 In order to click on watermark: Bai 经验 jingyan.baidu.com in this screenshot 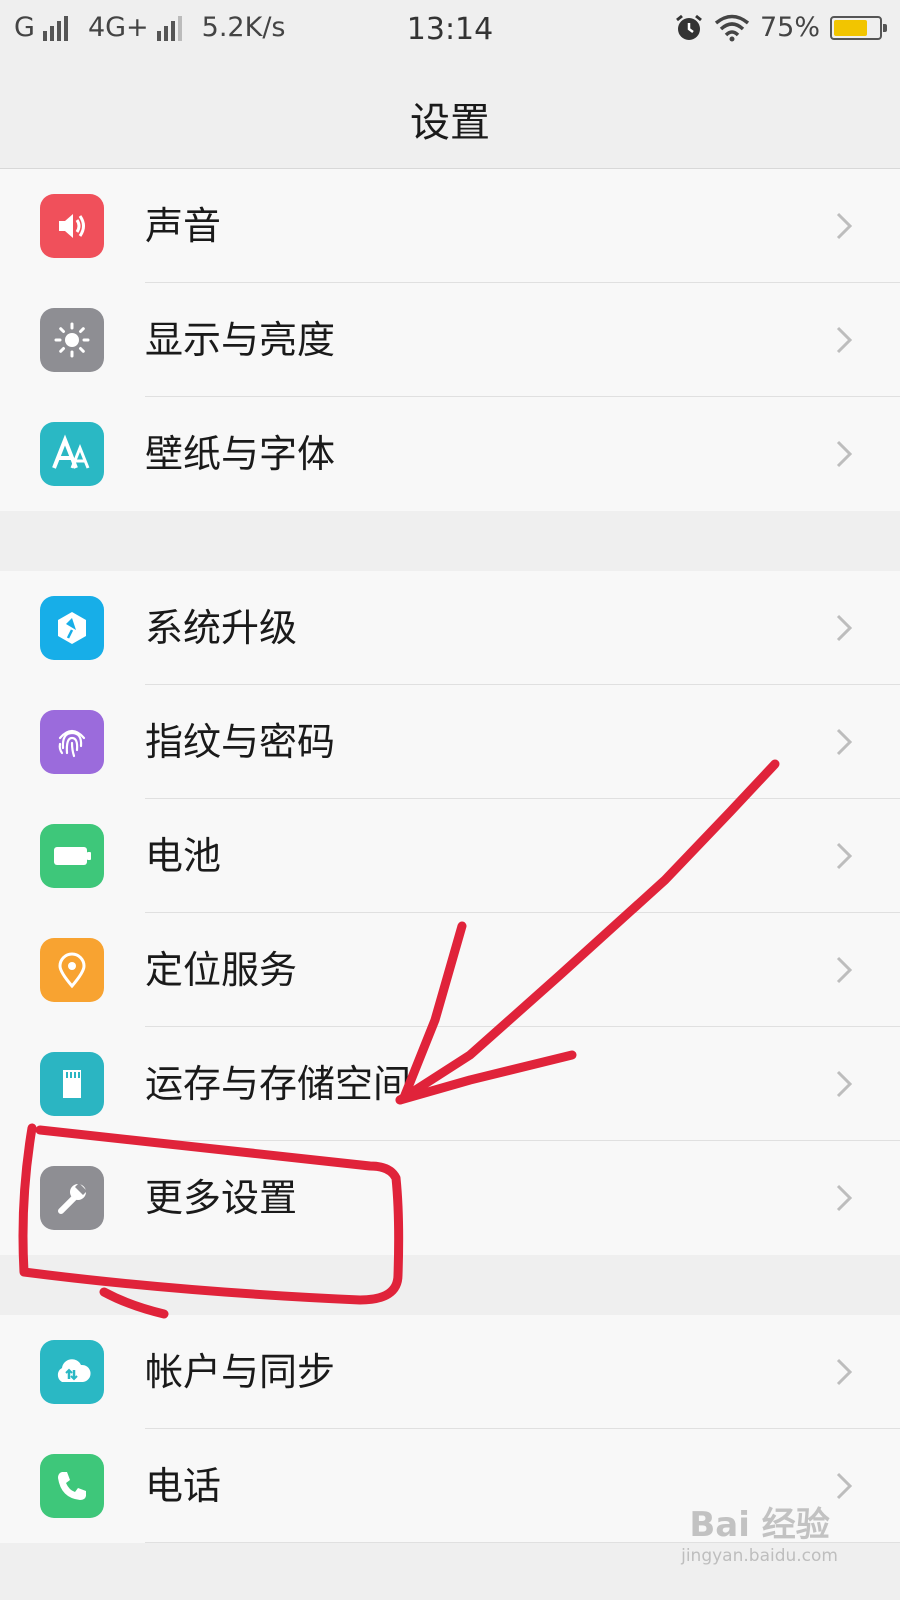, I will do `click(759, 1531)`.